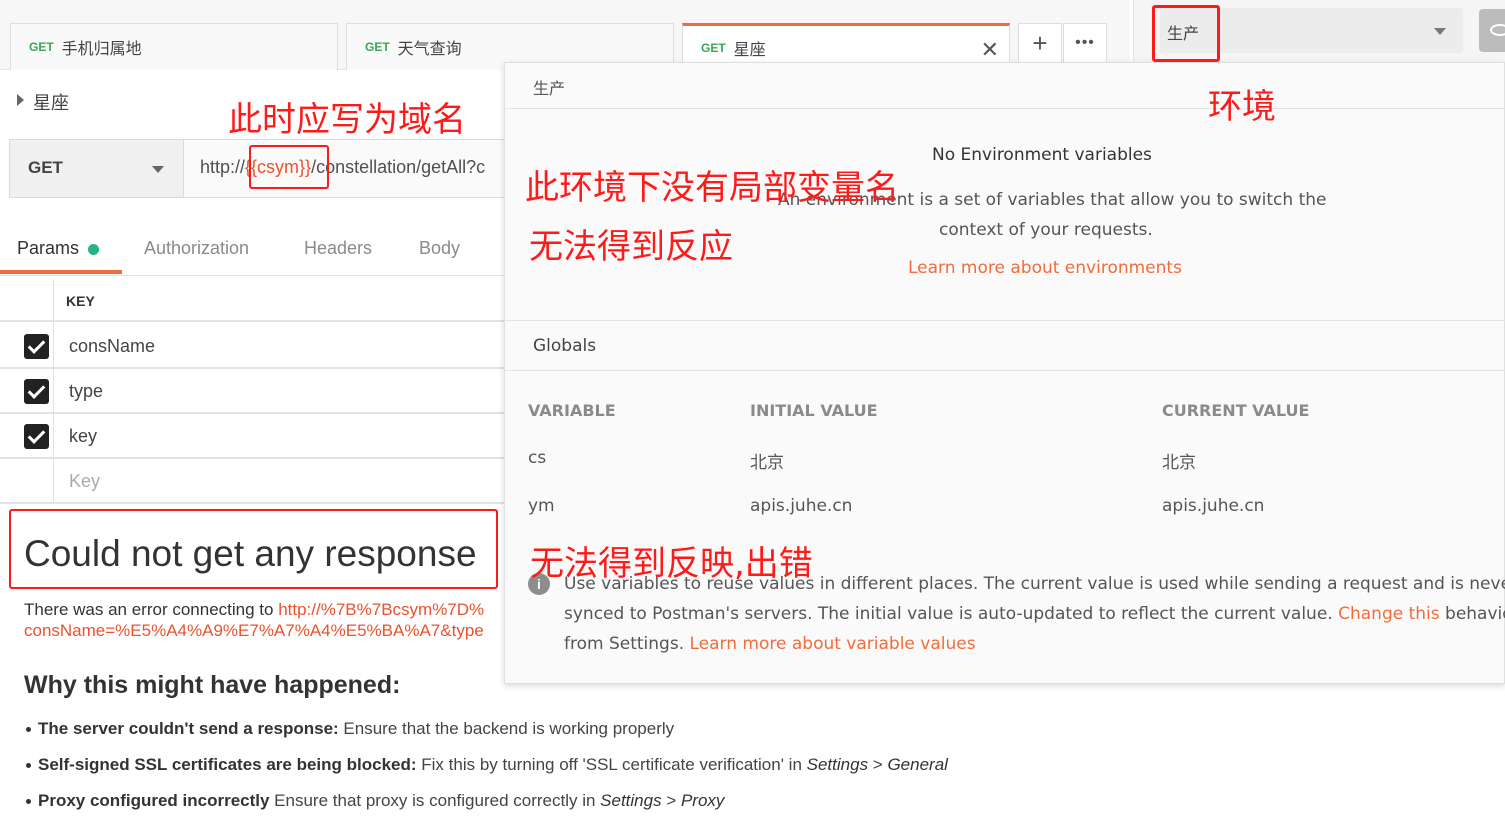  I want to click on tab-body: Body, so click(439, 248).